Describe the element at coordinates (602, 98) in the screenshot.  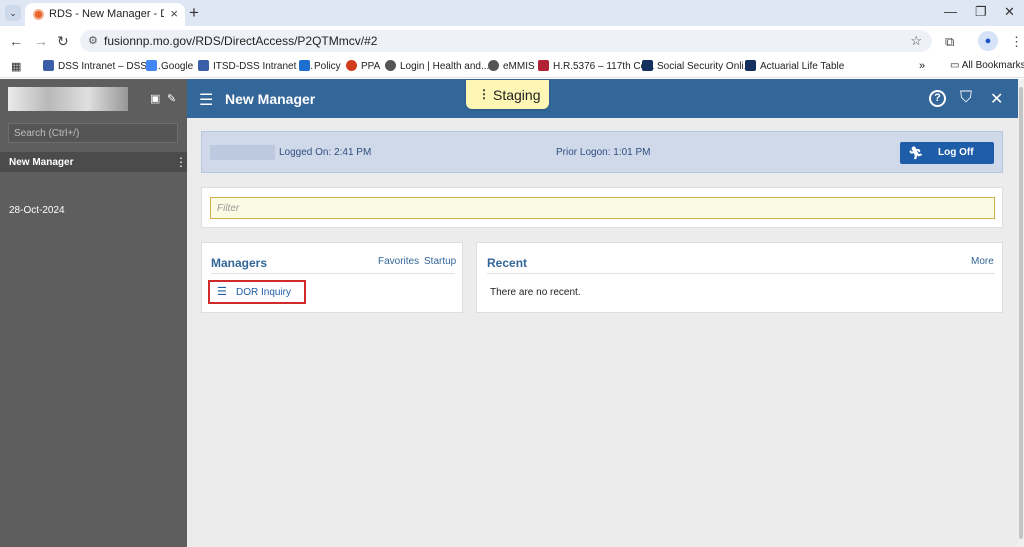
I see `app-header: ☰ New Manager ? ⛉ ✕` at that location.